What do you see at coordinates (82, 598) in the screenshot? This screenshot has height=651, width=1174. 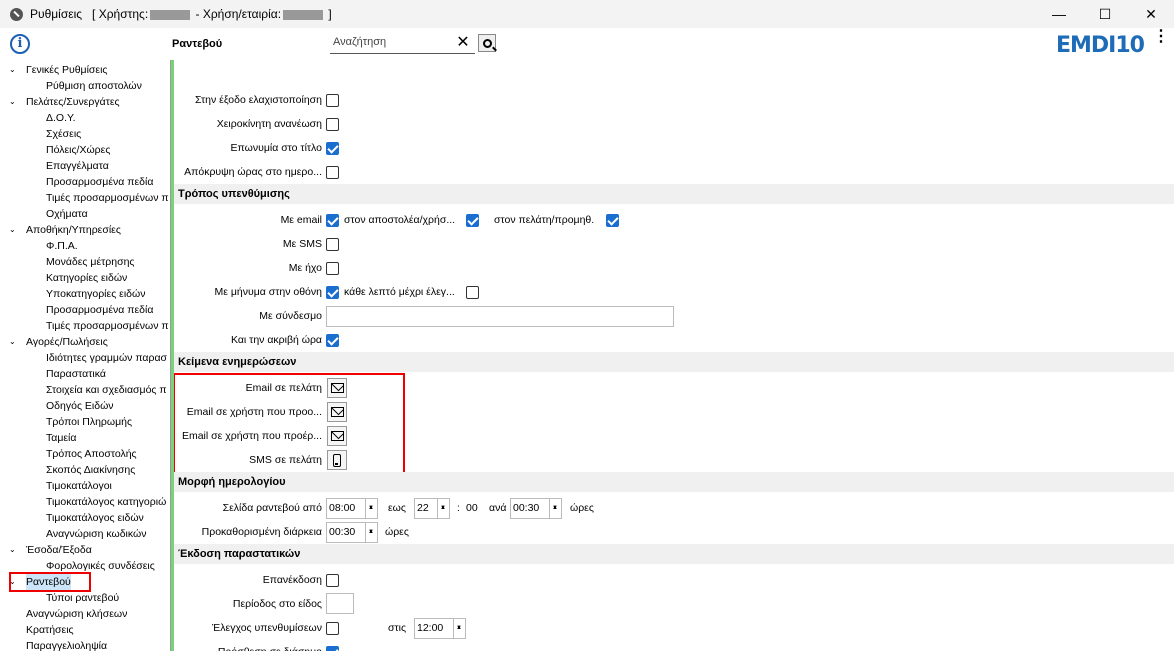 I see `tree-item: Τύποι ραντεβού` at bounding box center [82, 598].